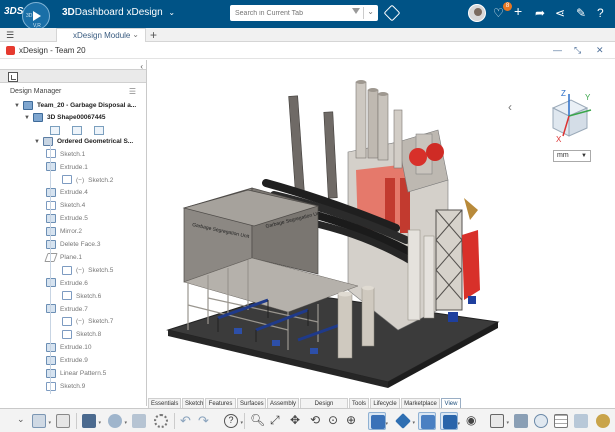  Describe the element at coordinates (77, 130) in the screenshot. I see `planes-icon` at that location.